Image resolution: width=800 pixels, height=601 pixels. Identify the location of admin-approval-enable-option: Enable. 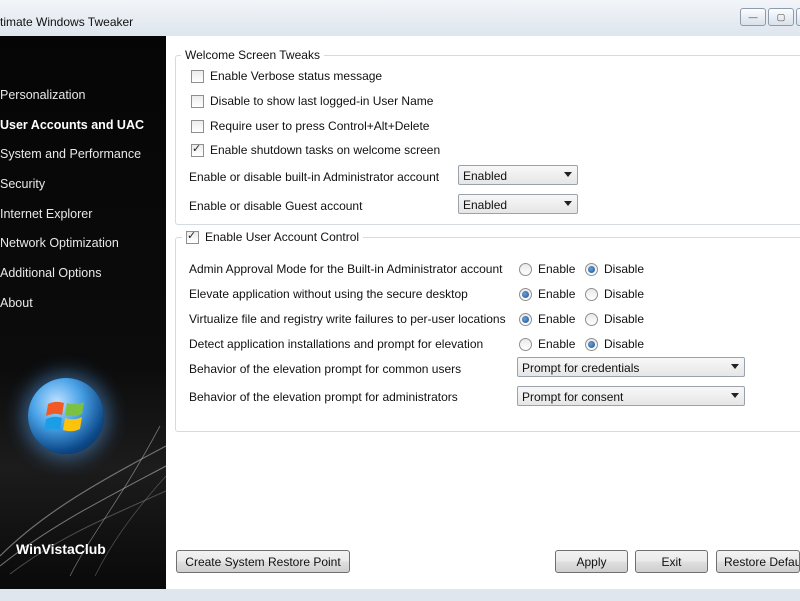
(547, 269).